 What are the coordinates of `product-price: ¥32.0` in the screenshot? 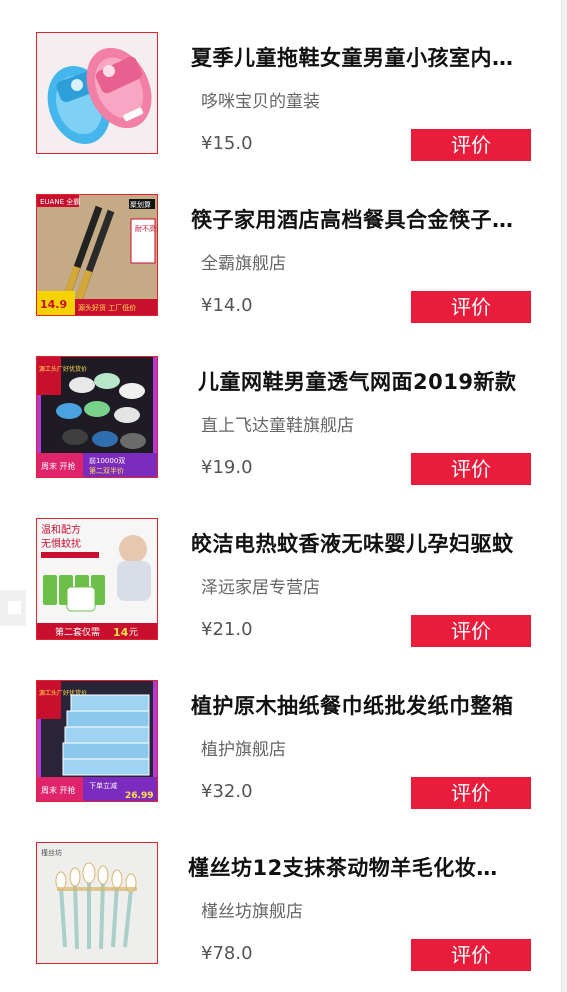 It's located at (227, 791).